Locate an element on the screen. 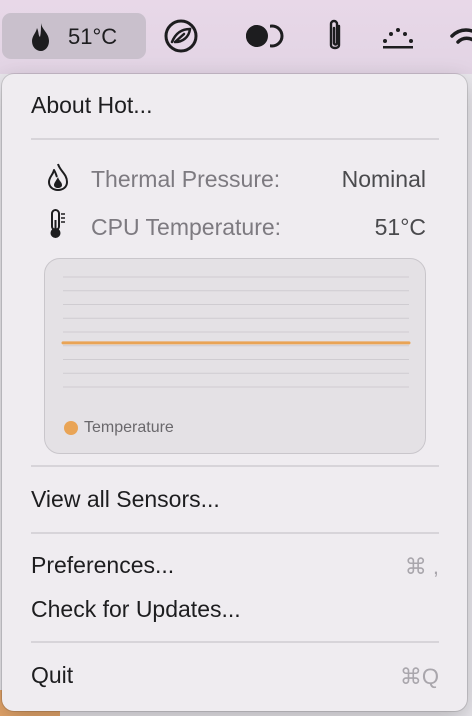 Image resolution: width=472 pixels, height=716 pixels. thermal-pressure-icon is located at coordinates (58, 177).